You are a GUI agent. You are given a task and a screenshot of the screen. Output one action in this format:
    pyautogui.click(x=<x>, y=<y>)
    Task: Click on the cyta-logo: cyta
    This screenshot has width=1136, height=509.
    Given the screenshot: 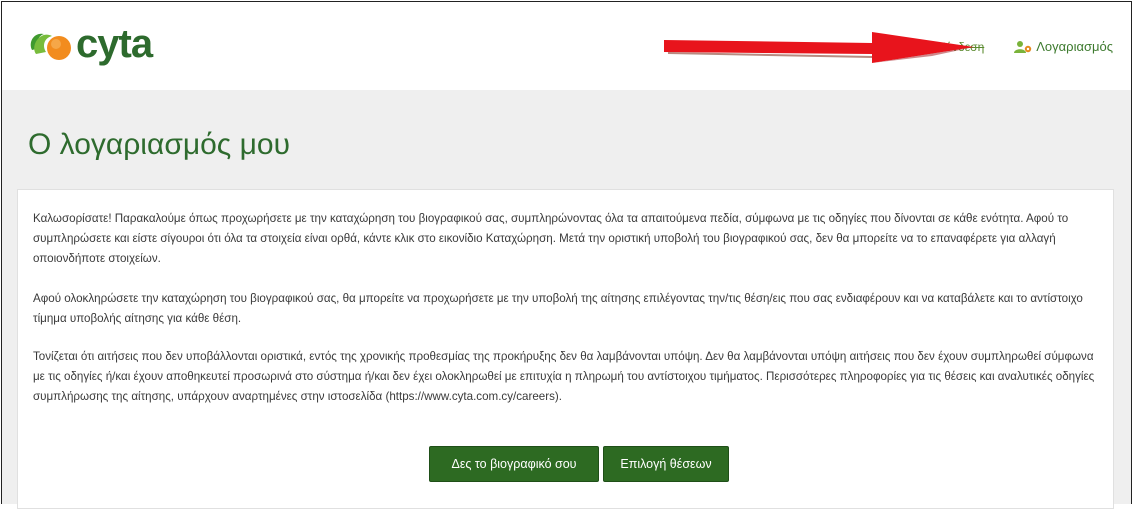 What is the action you would take?
    pyautogui.click(x=89, y=44)
    